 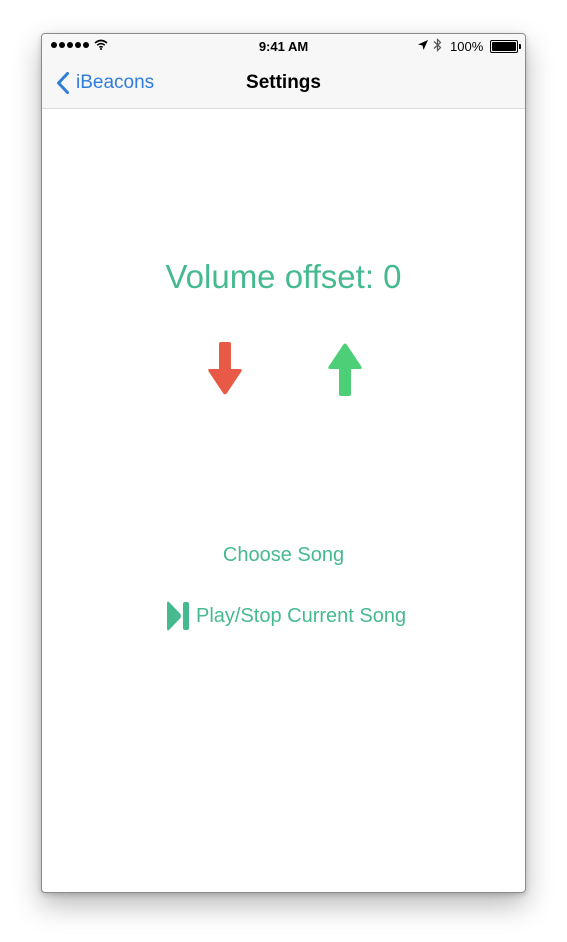 I want to click on arrow-down-icon, so click(x=225, y=368).